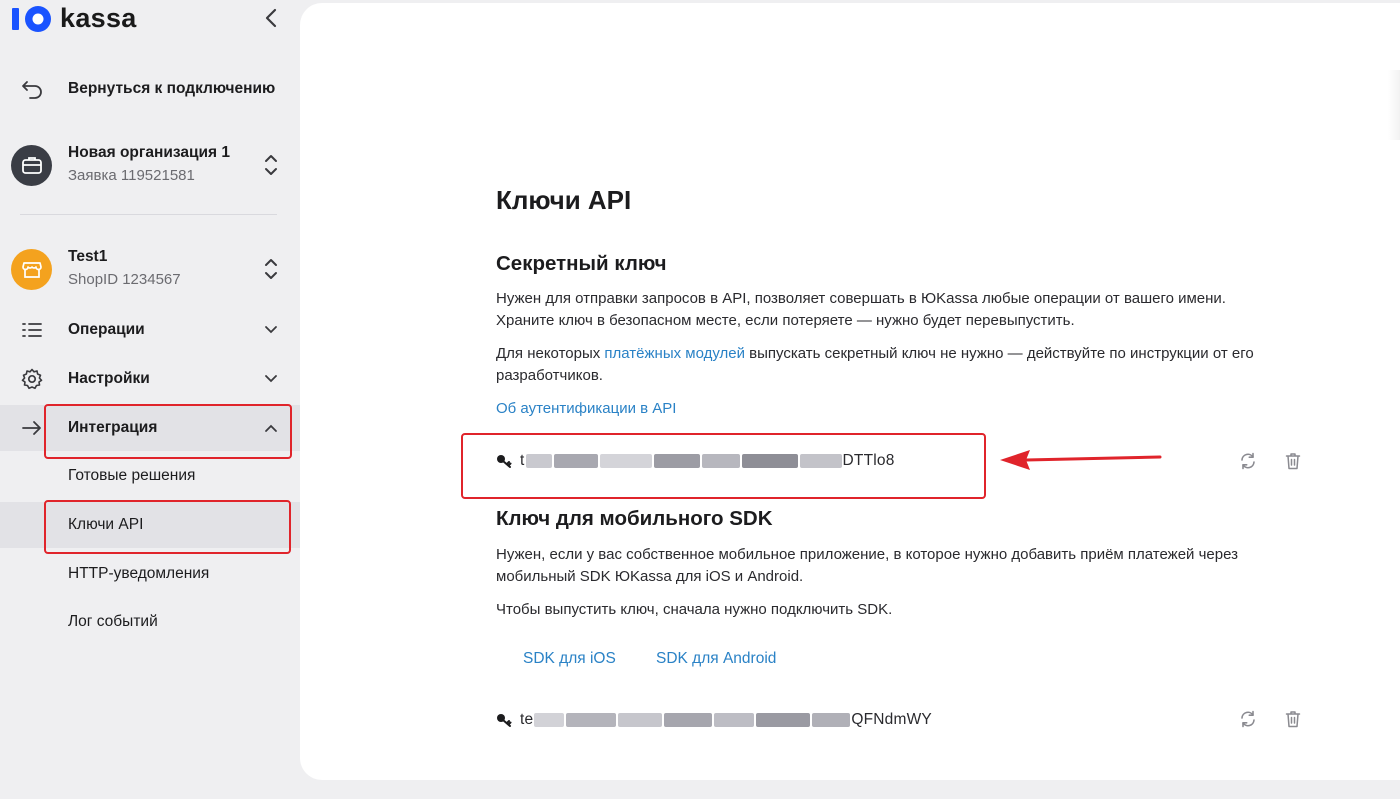 The width and height of the screenshot is (1400, 799). Describe the element at coordinates (32, 330) in the screenshot. I see `list-icon` at that location.